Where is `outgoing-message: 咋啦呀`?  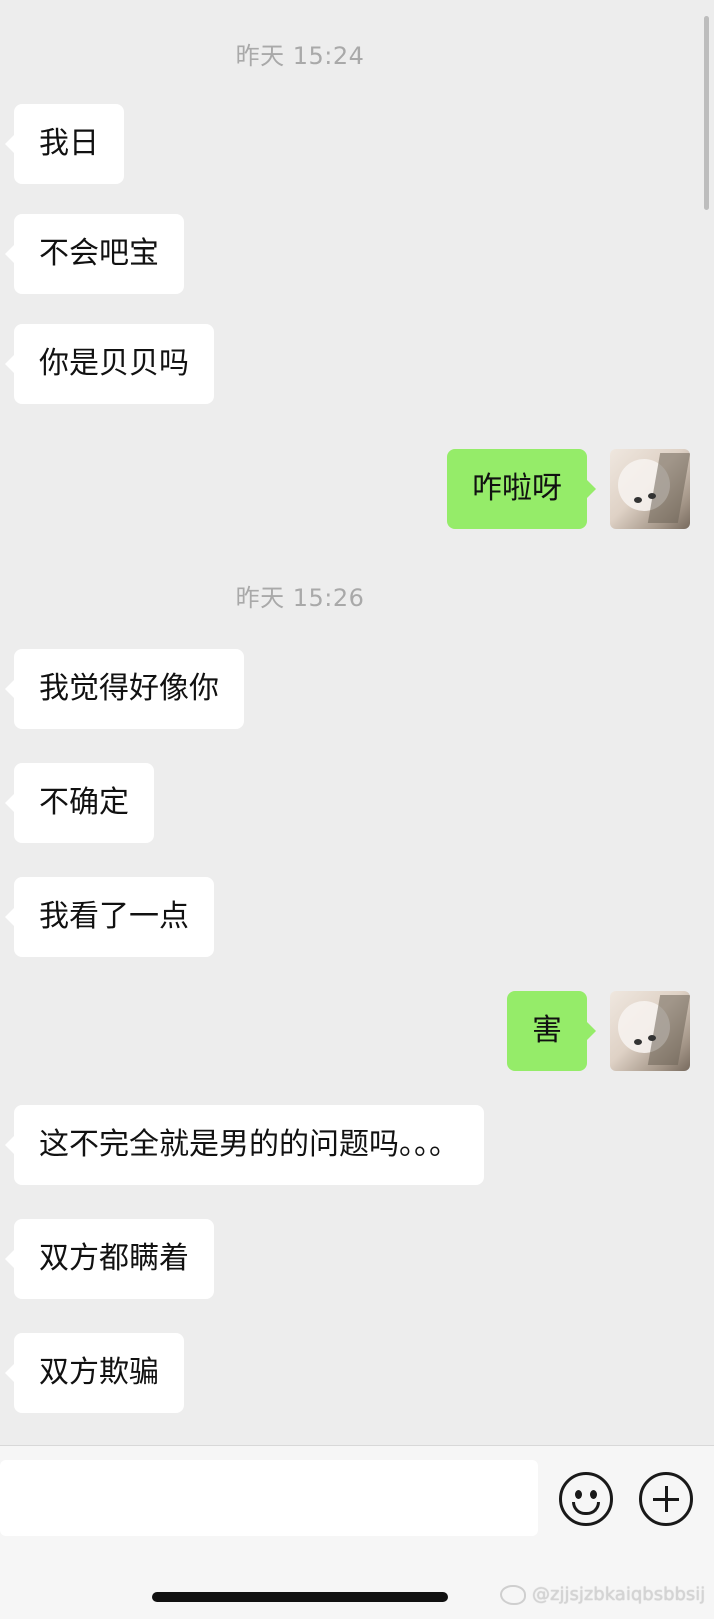 outgoing-message: 咋啦呀 is located at coordinates (521, 489).